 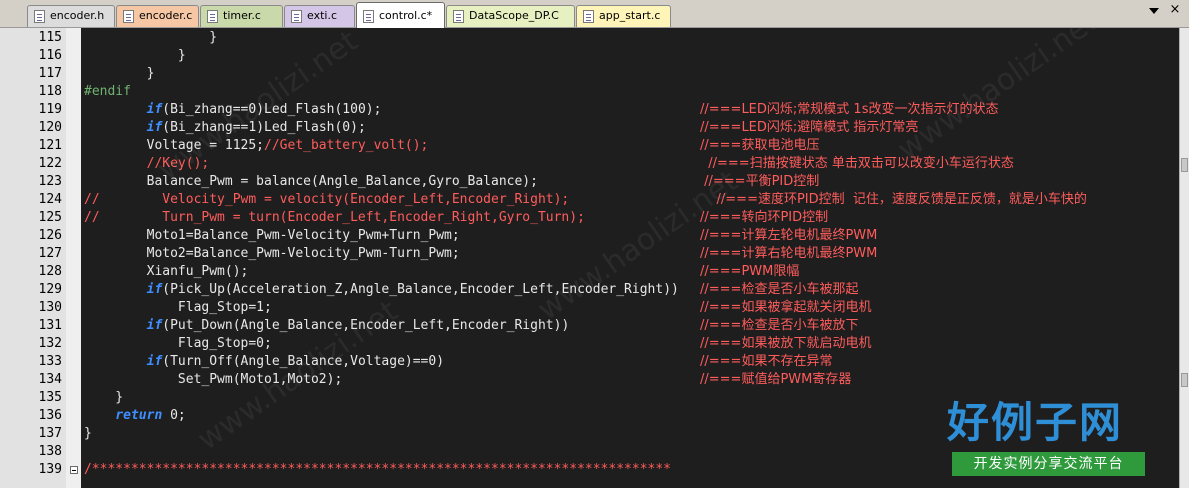 What do you see at coordinates (1154, 11) in the screenshot?
I see `chevron-down-icon` at bounding box center [1154, 11].